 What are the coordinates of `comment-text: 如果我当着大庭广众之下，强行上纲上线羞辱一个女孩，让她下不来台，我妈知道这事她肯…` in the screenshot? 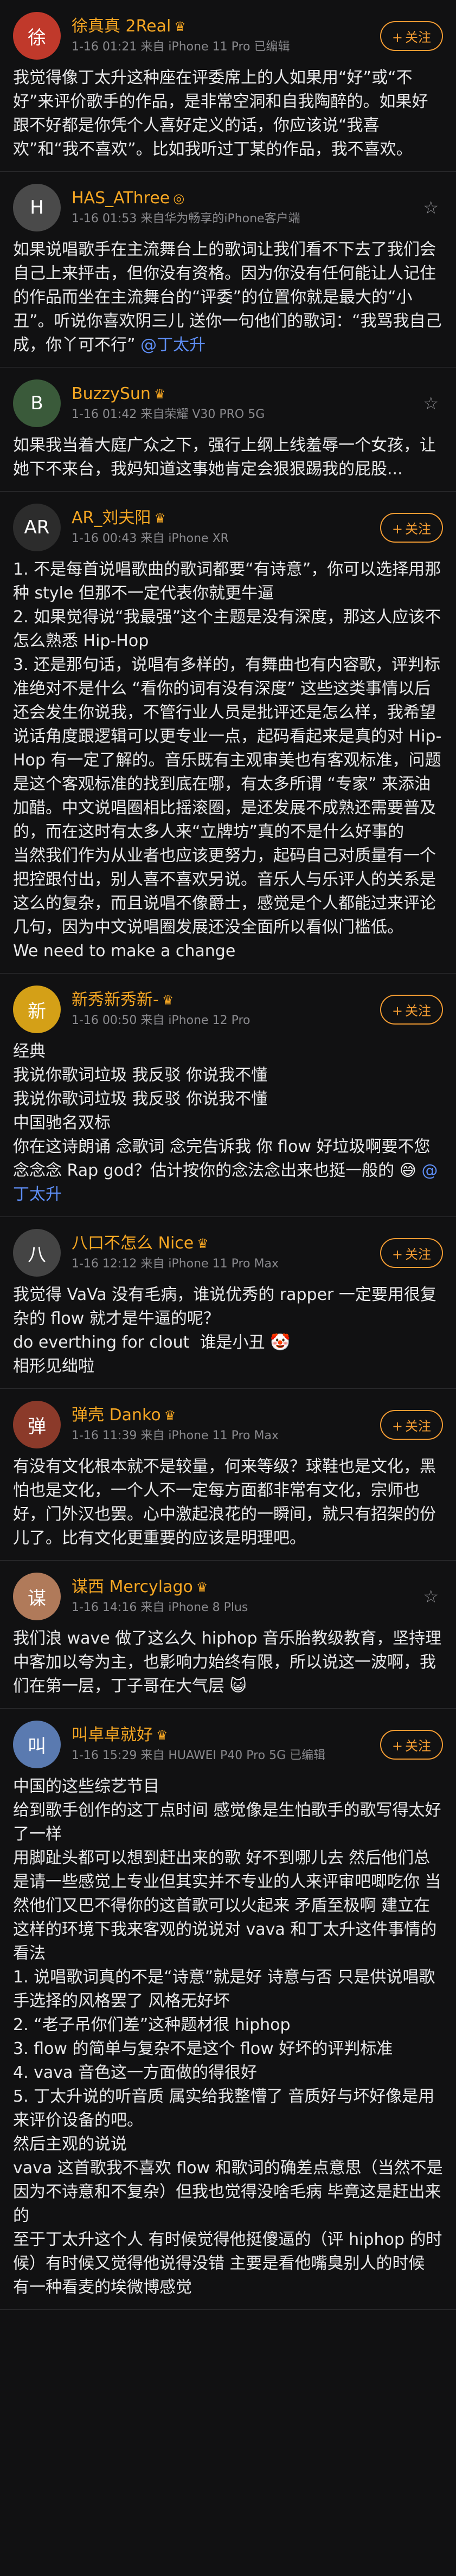 It's located at (228, 457).